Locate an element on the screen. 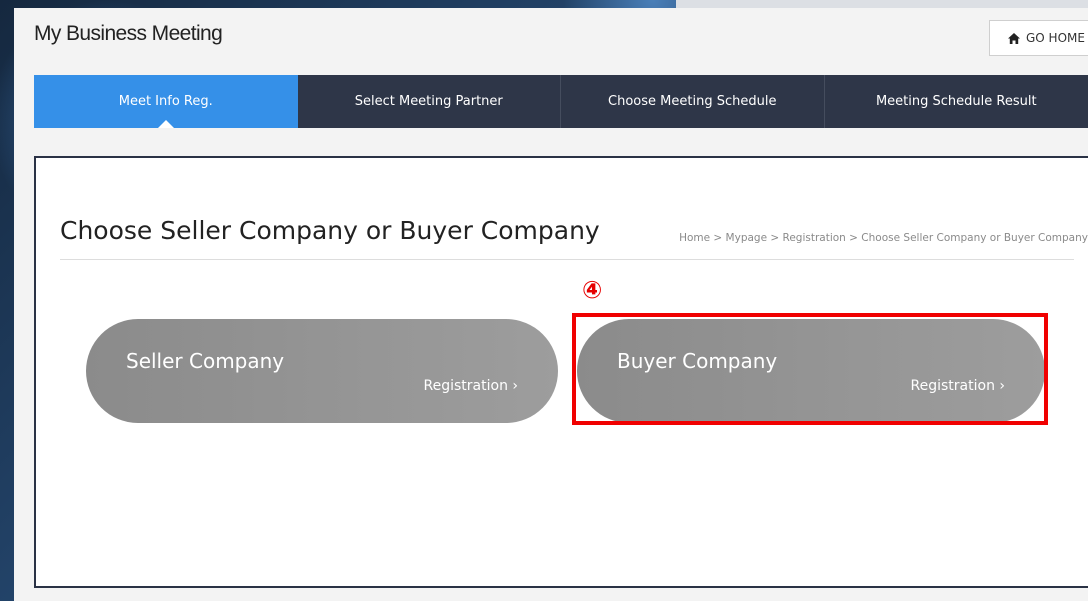 The image size is (1088, 601). seller-company-label: Seller Company is located at coordinates (205, 361).